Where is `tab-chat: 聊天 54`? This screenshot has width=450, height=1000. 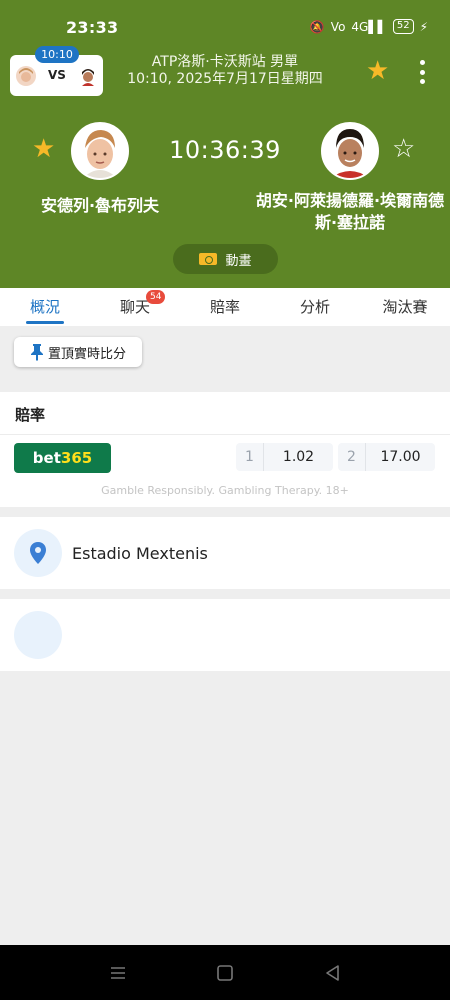
tab-chat: 聊天 54 is located at coordinates (135, 307).